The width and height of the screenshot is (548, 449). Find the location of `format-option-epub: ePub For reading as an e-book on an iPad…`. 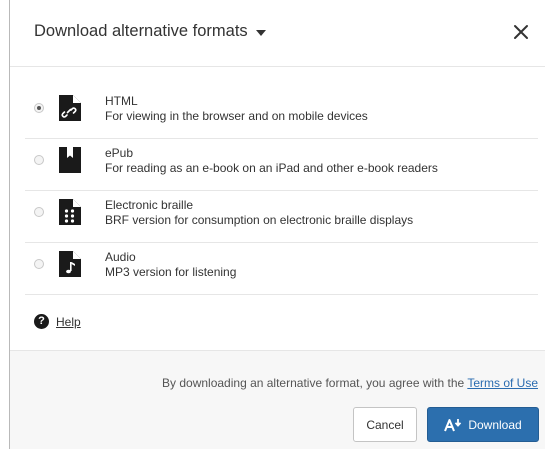

format-option-epub: ePub For reading as an e-book on an iPad… is located at coordinates (281, 165).